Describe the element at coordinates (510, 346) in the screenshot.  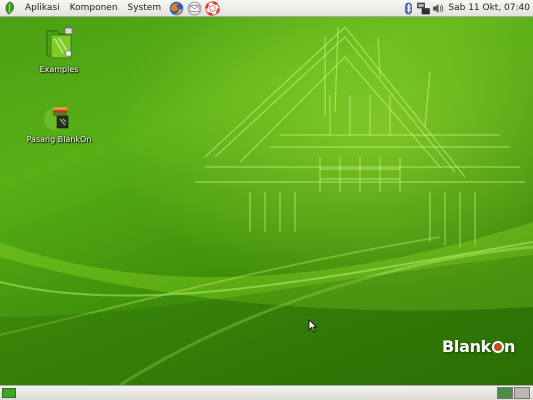
I see `brand-text-end: n` at that location.